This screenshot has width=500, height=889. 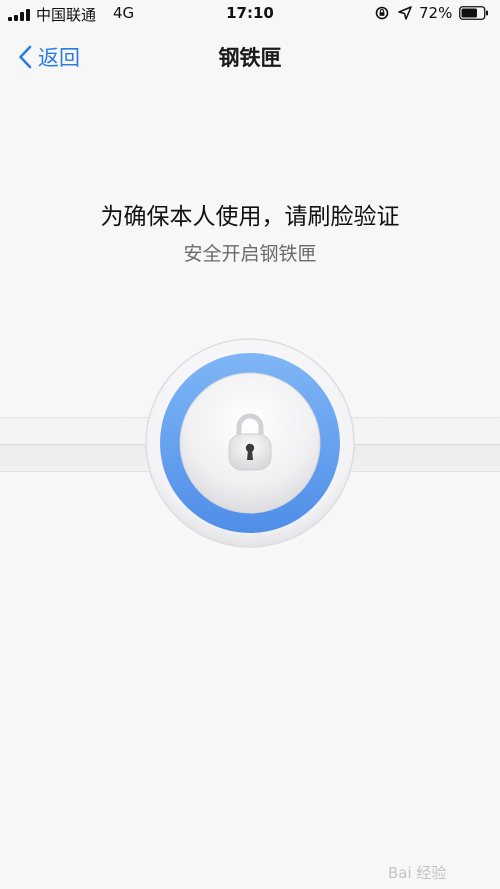 I want to click on navigation-bar: 返回 钢铁匣, so click(x=250, y=56).